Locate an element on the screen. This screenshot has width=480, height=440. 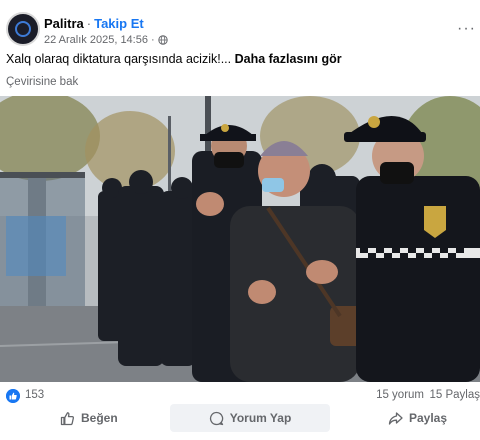
see-translation-link: Çevirisine bak is located at coordinates (42, 82).